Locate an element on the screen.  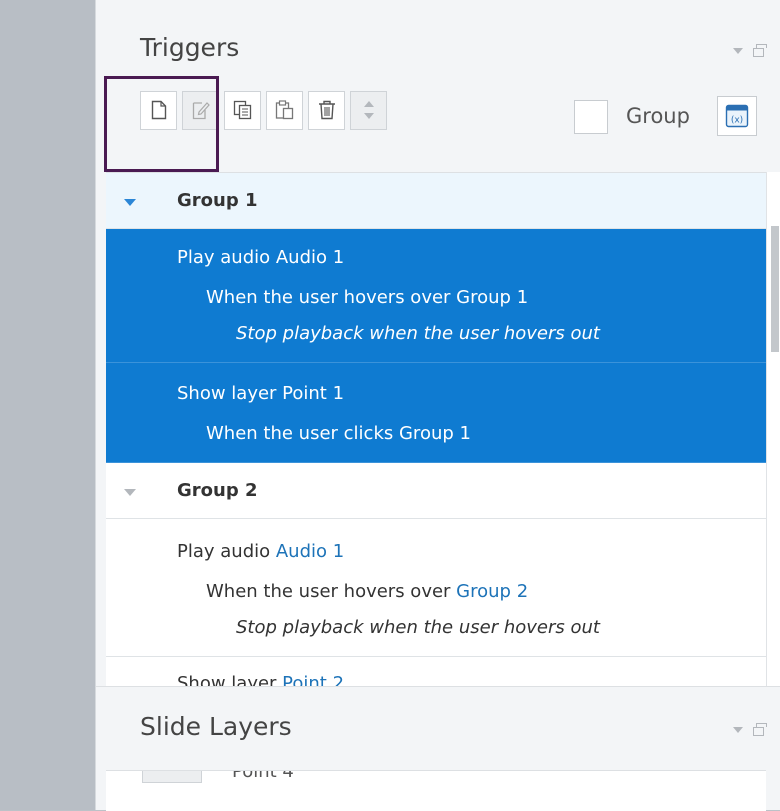
group-checkbox-label: Group is located at coordinates (658, 116).